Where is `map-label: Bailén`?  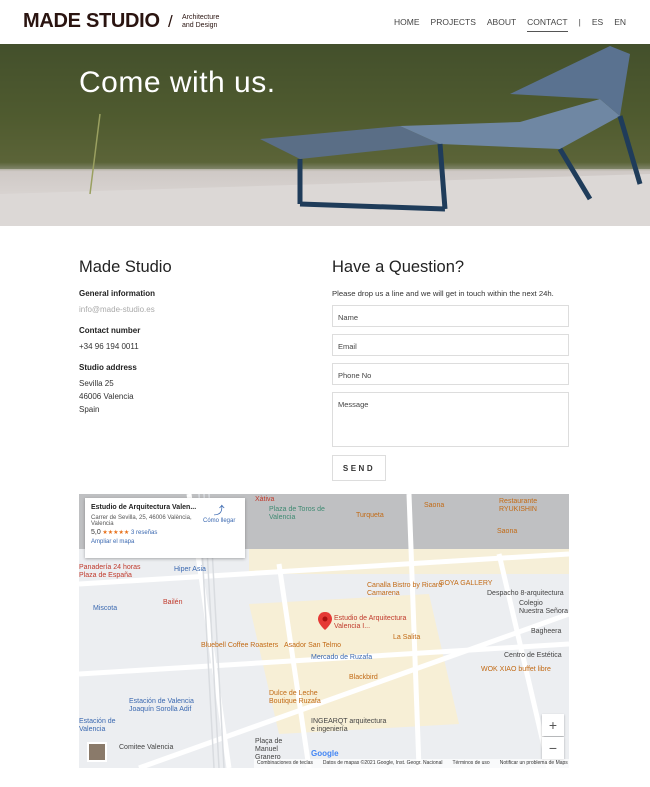
map-label: Bailén is located at coordinates (173, 602).